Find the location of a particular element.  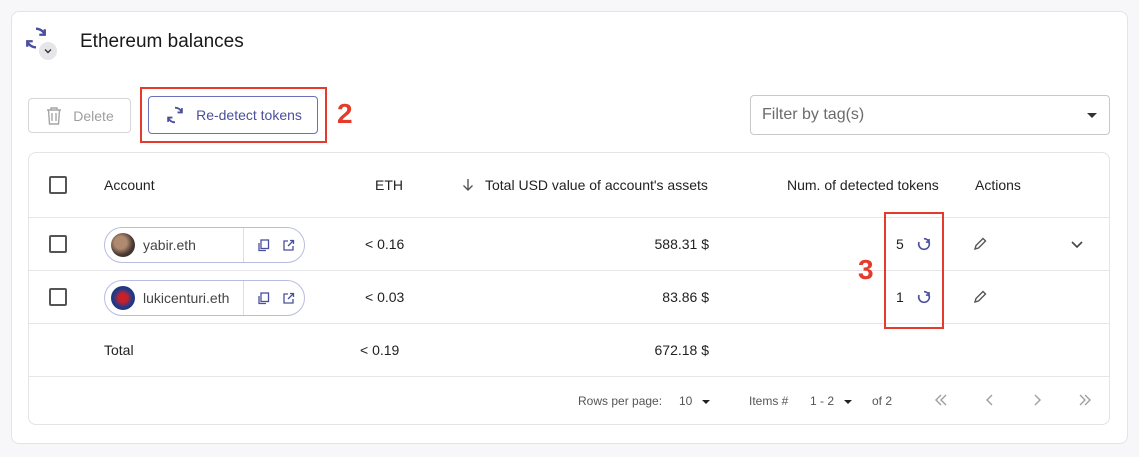

eth-value: < 0.03 is located at coordinates (385, 297).